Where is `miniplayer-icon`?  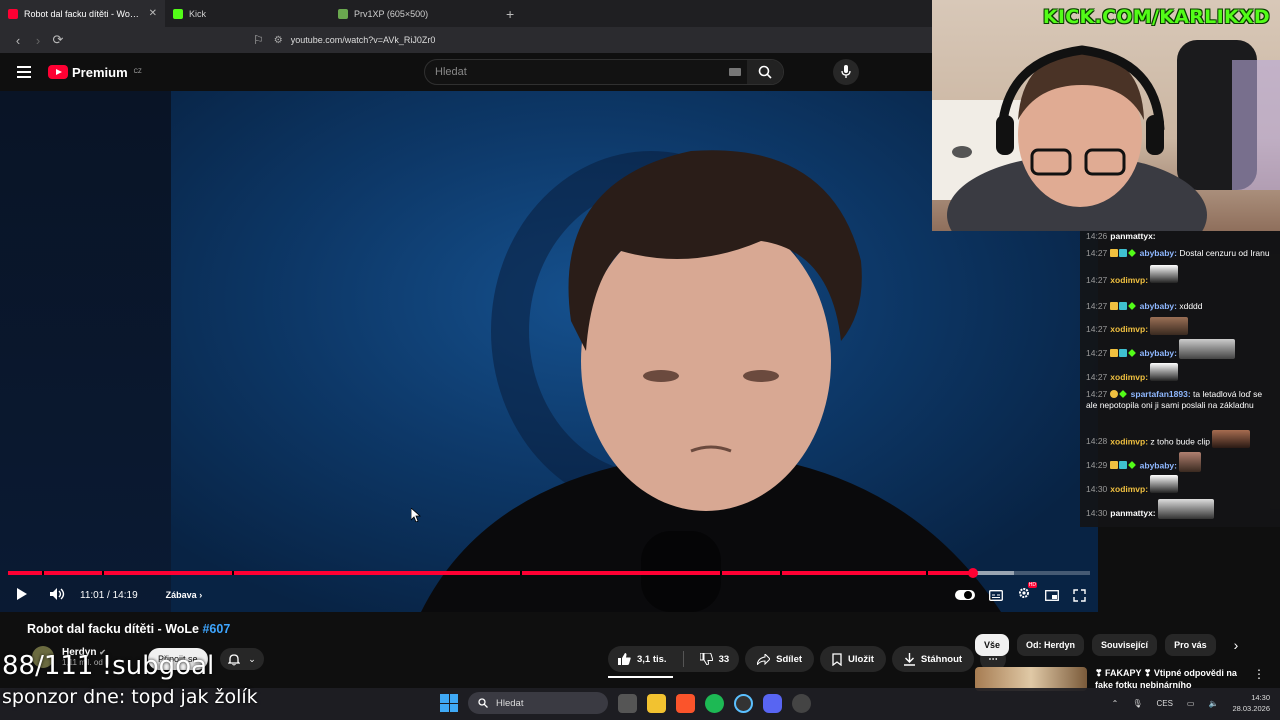
miniplayer-icon is located at coordinates (1052, 595).